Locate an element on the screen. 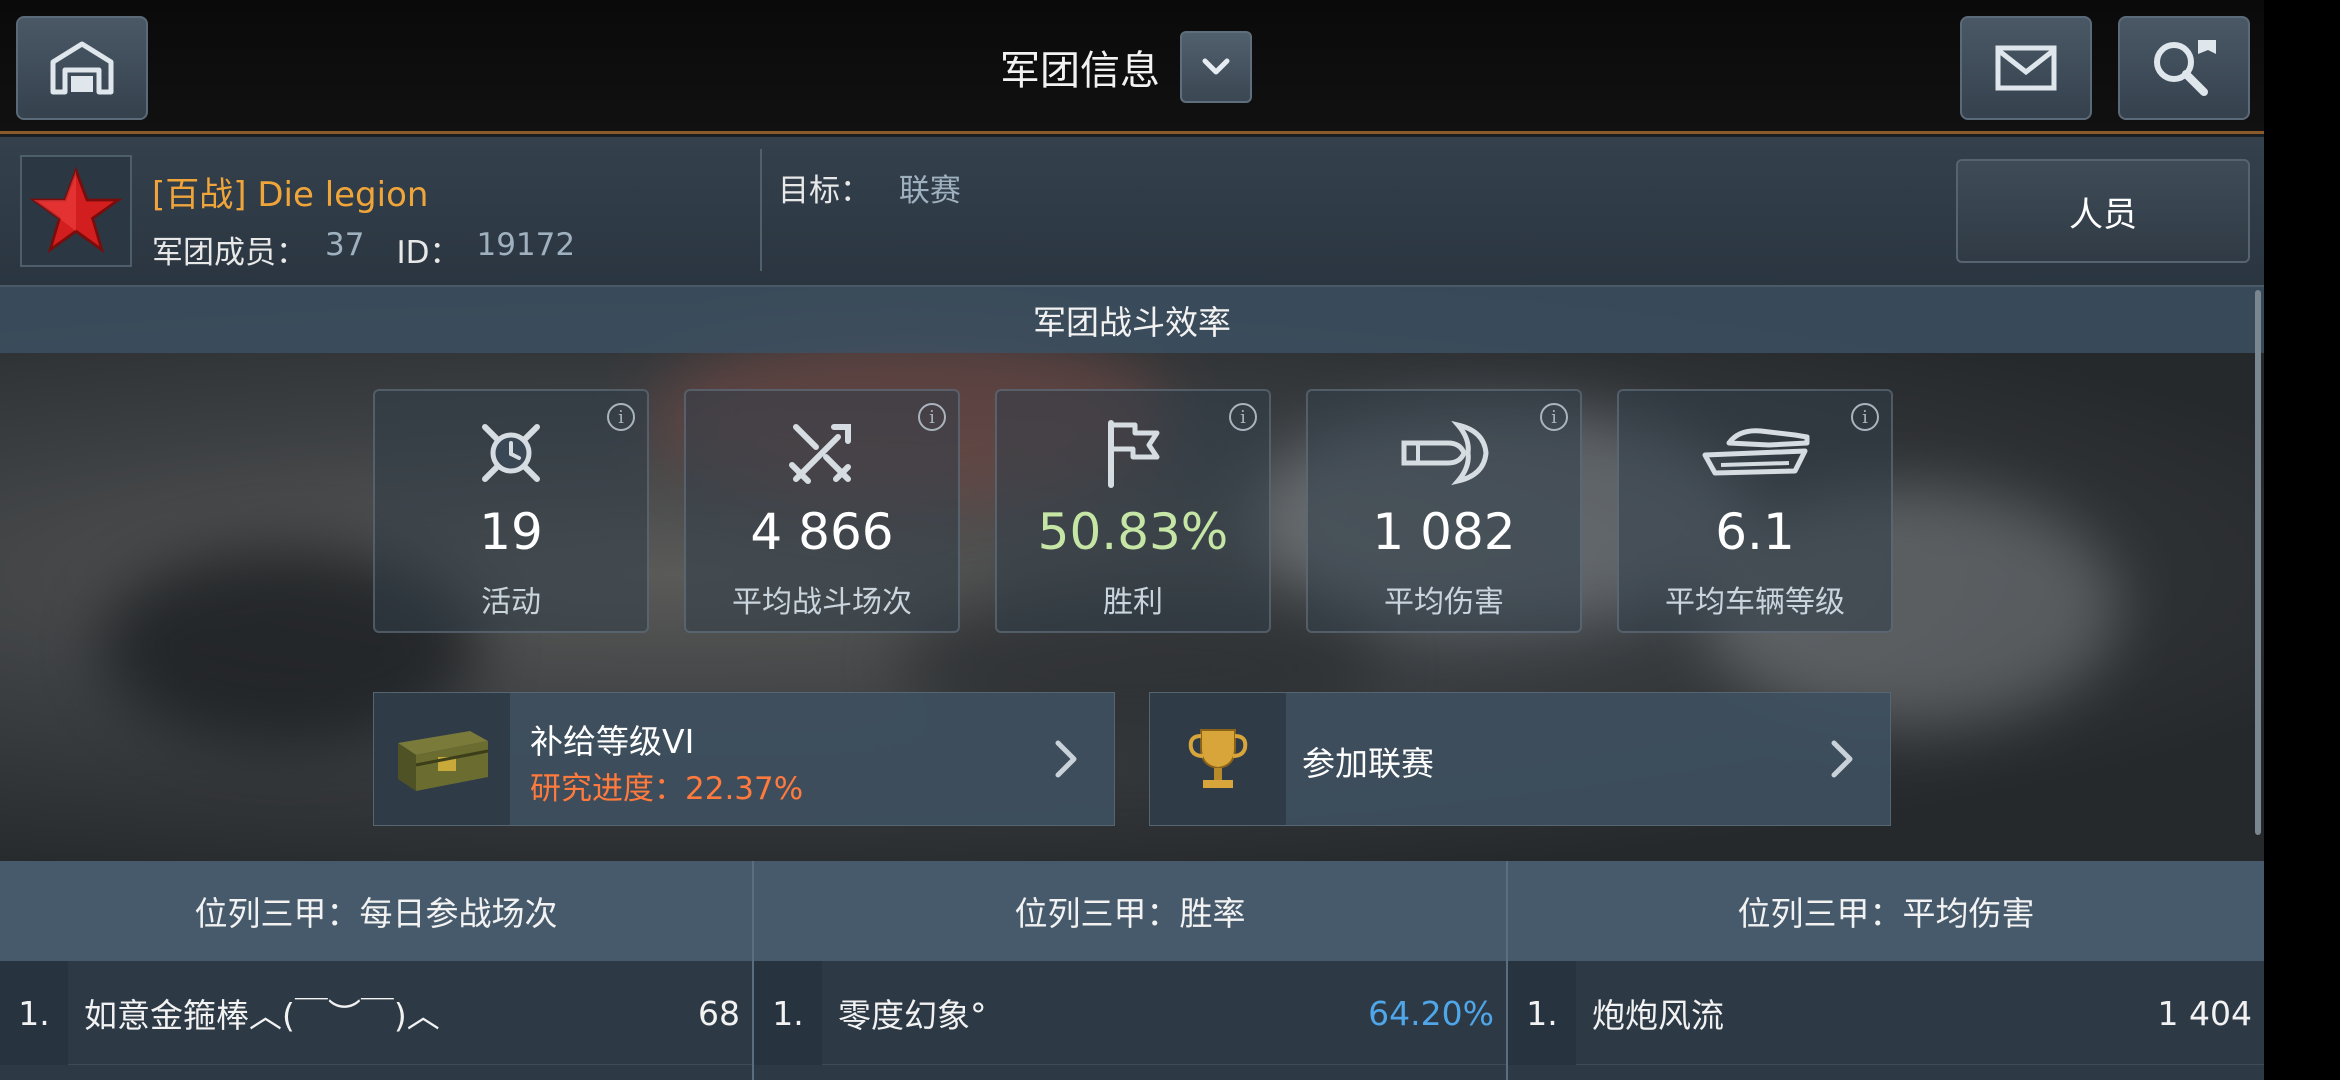 This screenshot has width=2340, height=1080. crossed-swords-icon is located at coordinates (820, 454).